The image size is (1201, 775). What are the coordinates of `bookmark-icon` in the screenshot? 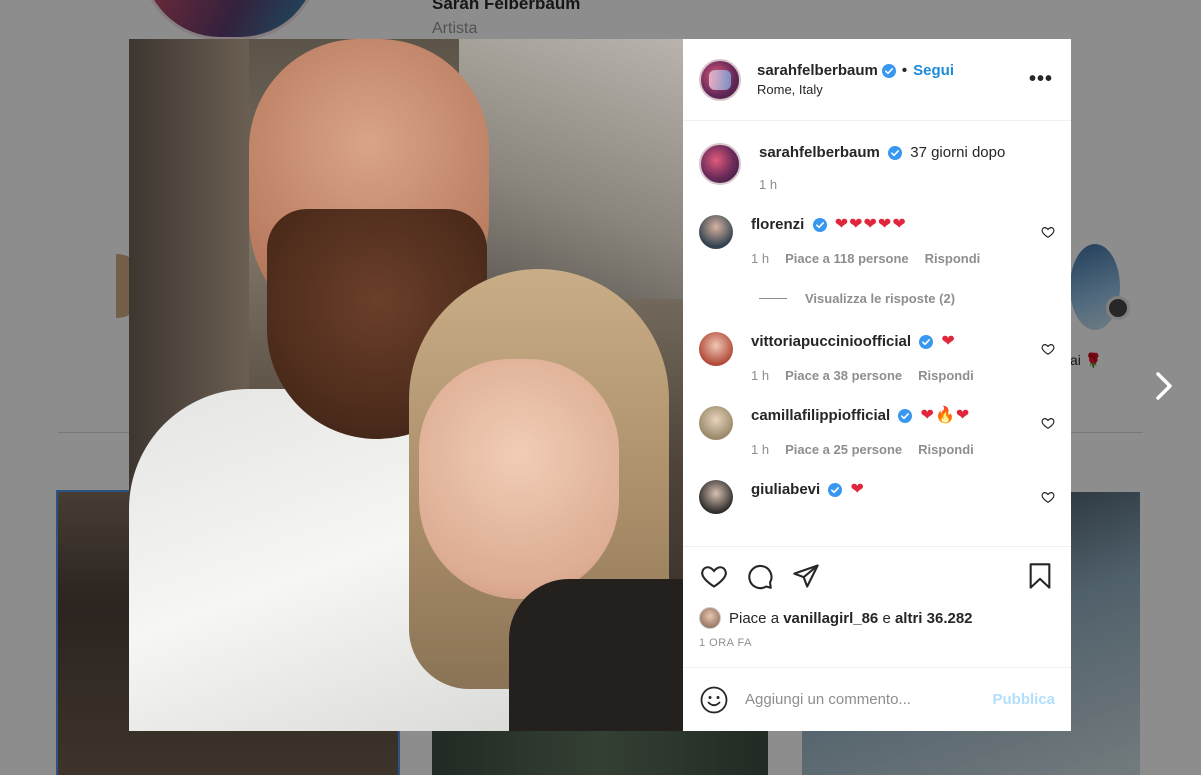 It's located at (1040, 576).